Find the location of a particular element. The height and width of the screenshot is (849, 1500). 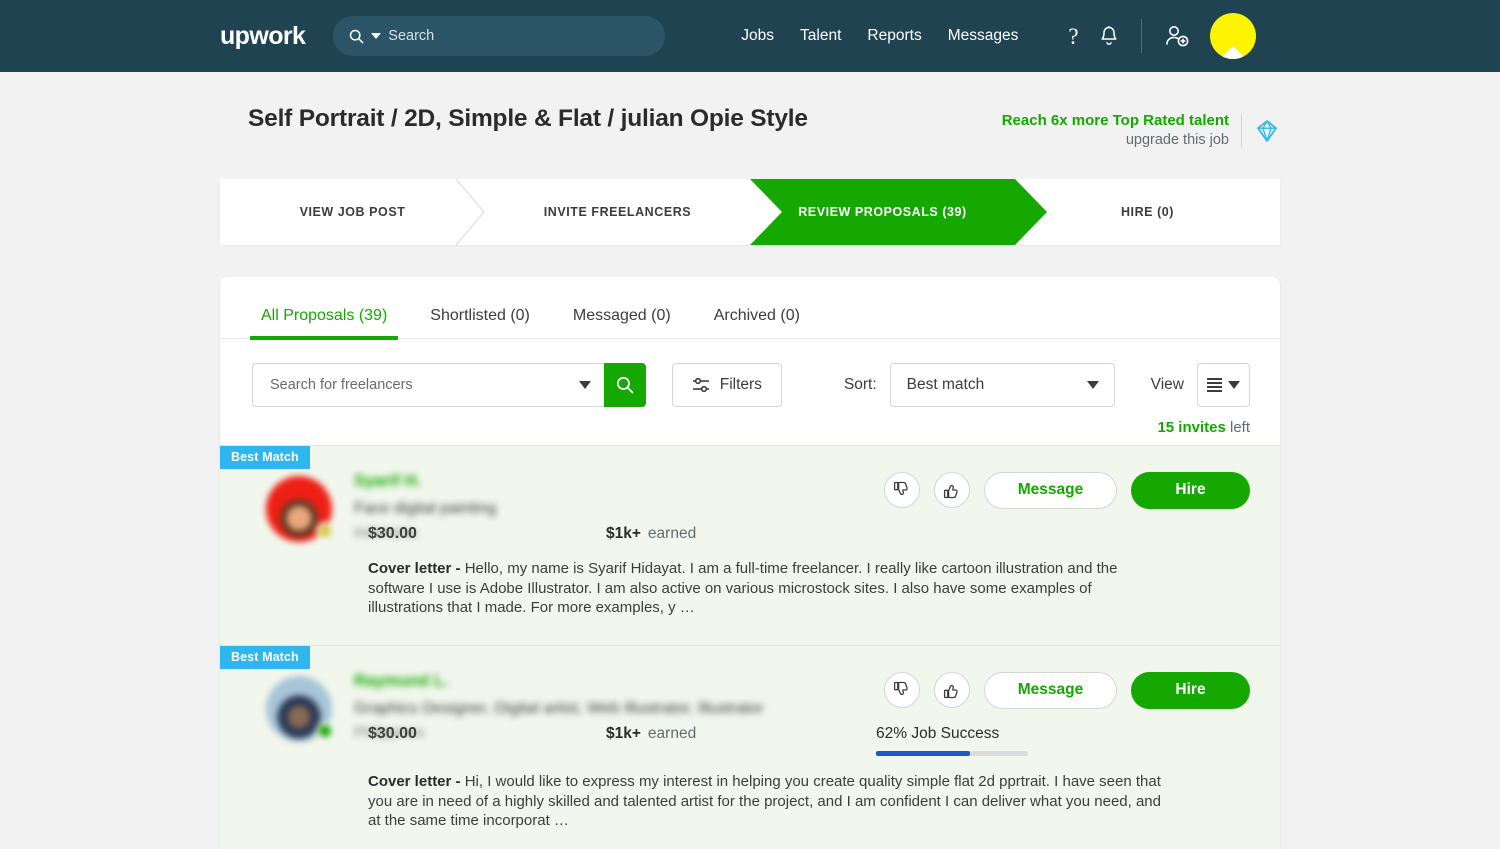

tab-archived: Archived (0) is located at coordinates (757, 322).